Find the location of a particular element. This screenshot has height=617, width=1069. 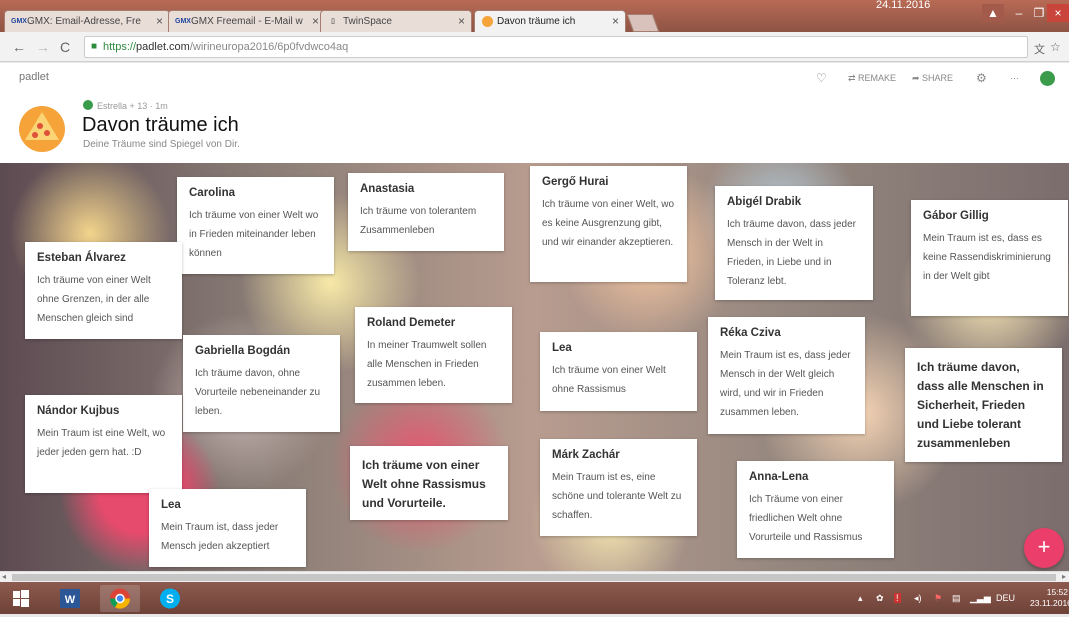

heart-icon: ♡ is located at coordinates (821, 78).